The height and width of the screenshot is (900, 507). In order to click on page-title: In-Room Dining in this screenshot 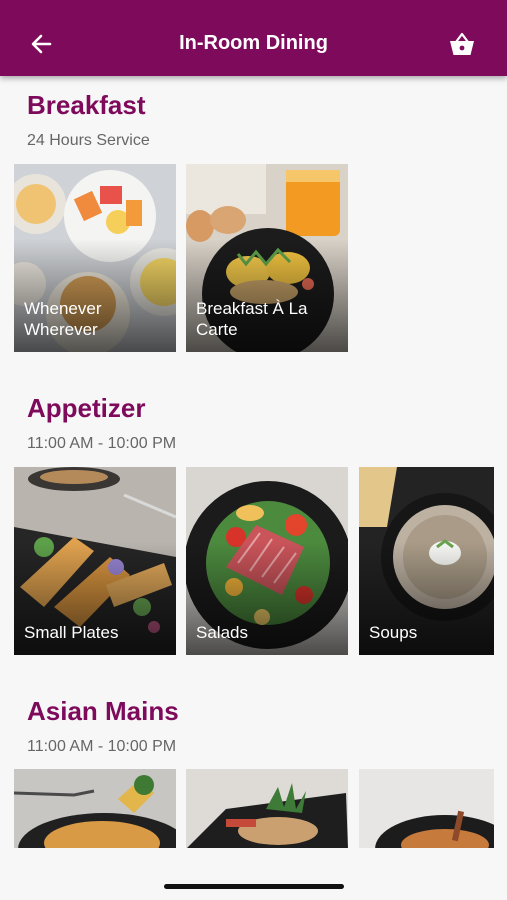, I will do `click(253, 43)`.